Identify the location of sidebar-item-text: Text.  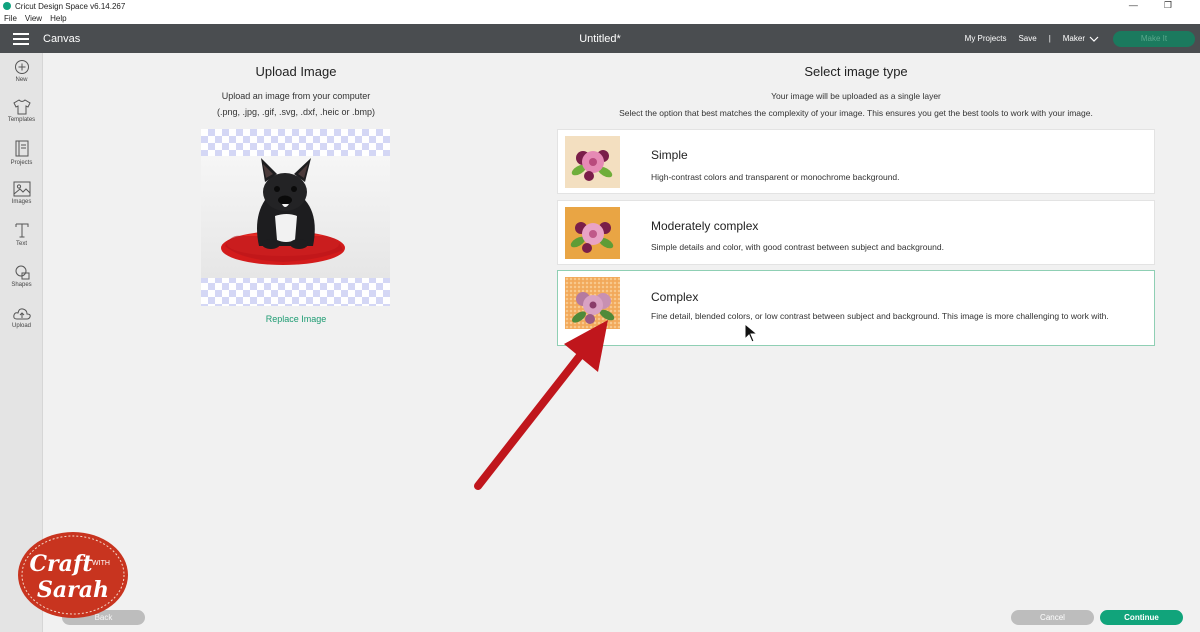
(21, 234).